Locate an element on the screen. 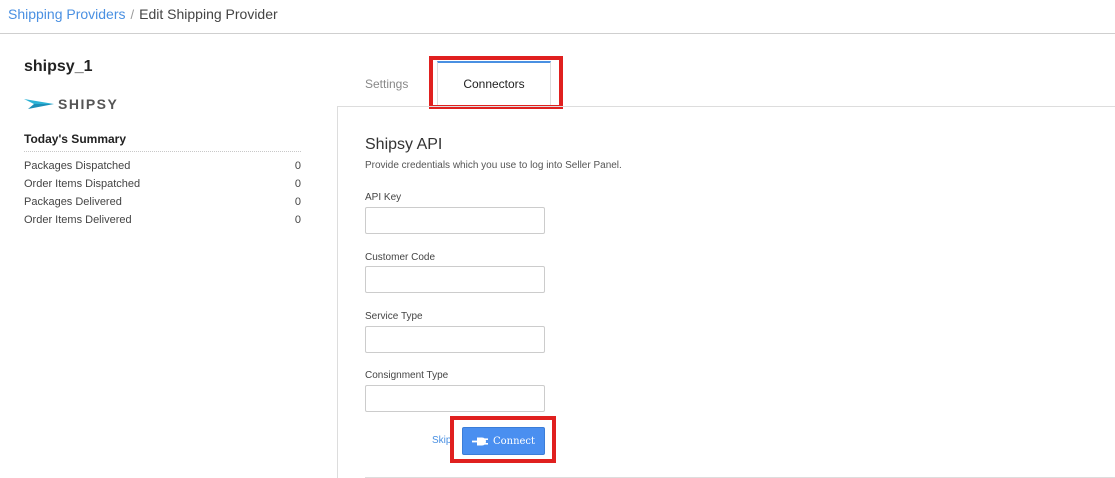 Image resolution: width=1115 pixels, height=478 pixels. connect-button-label: Connect is located at coordinates (514, 441).